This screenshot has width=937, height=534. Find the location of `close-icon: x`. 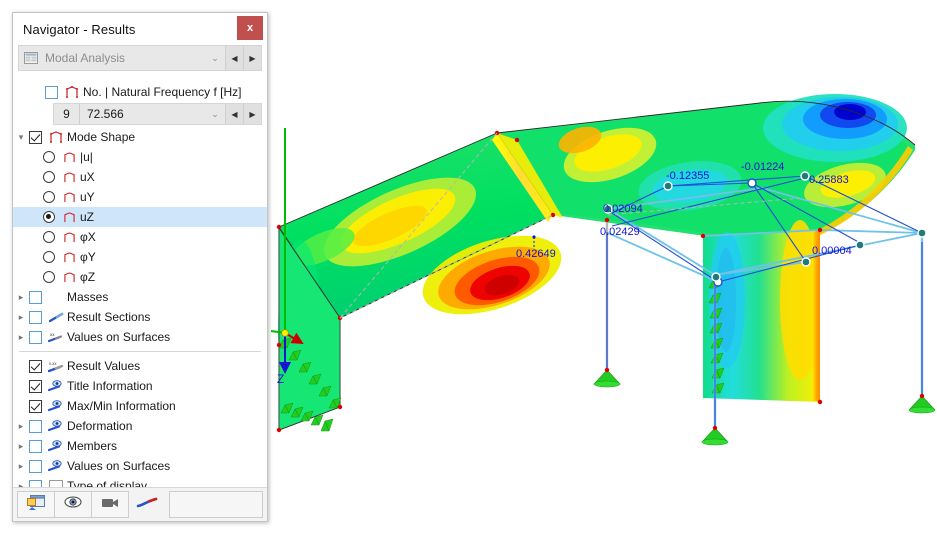

close-icon: x is located at coordinates (250, 28).